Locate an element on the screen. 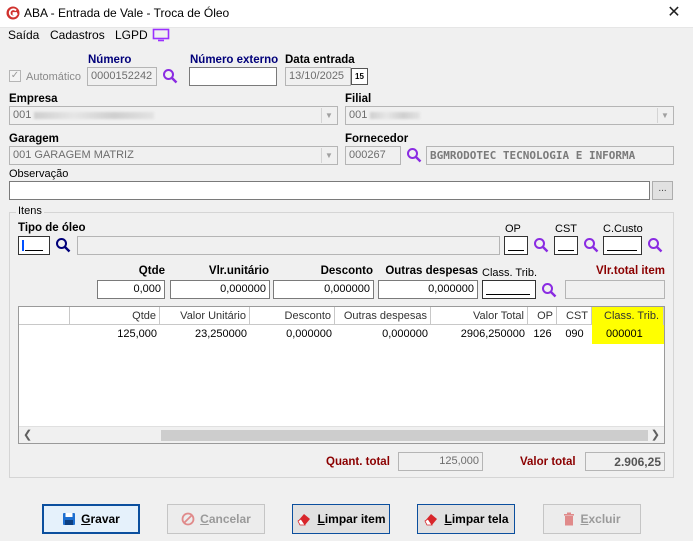 This screenshot has width=693, height=541. automatico-label: Automático is located at coordinates (54, 77).